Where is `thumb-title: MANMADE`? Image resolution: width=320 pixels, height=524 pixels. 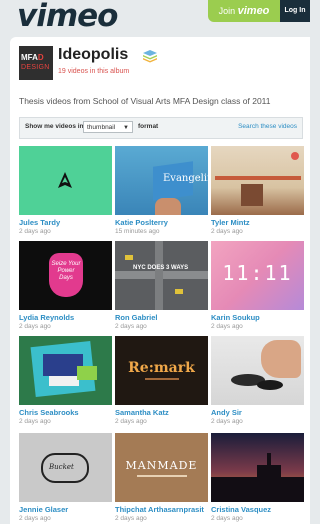 thumb-title: MANMADE is located at coordinates (161, 465).